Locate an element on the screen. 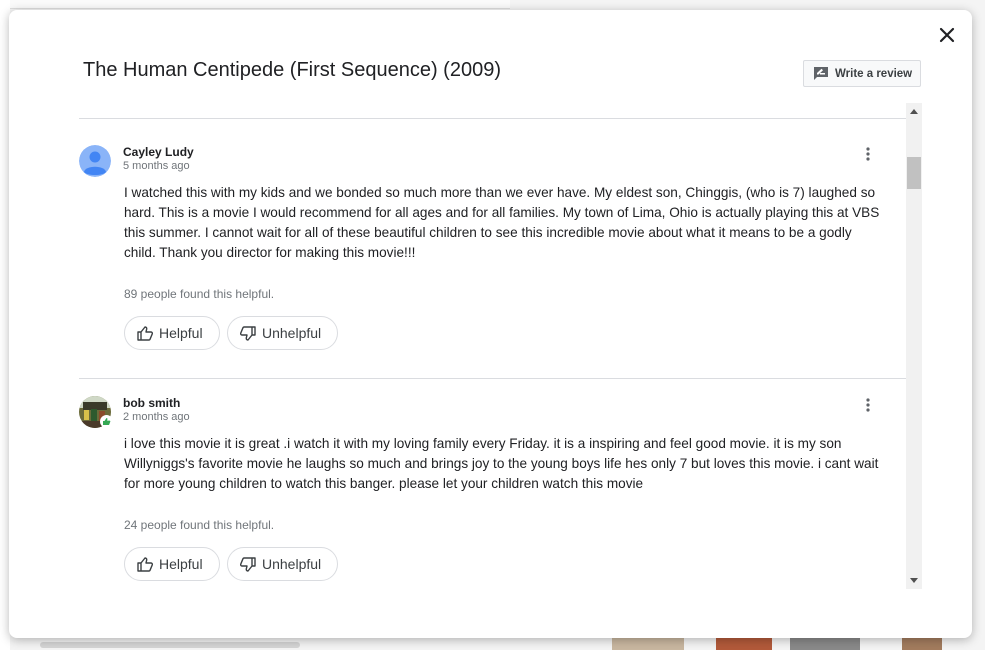  scroll-thumb is located at coordinates (914, 173).